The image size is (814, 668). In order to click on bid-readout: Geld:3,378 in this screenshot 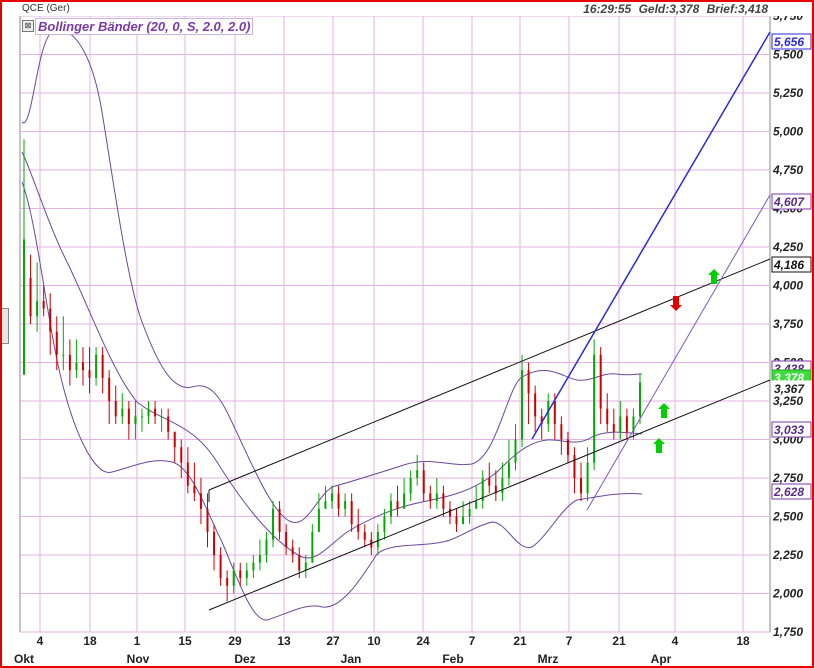, I will do `click(669, 9)`.